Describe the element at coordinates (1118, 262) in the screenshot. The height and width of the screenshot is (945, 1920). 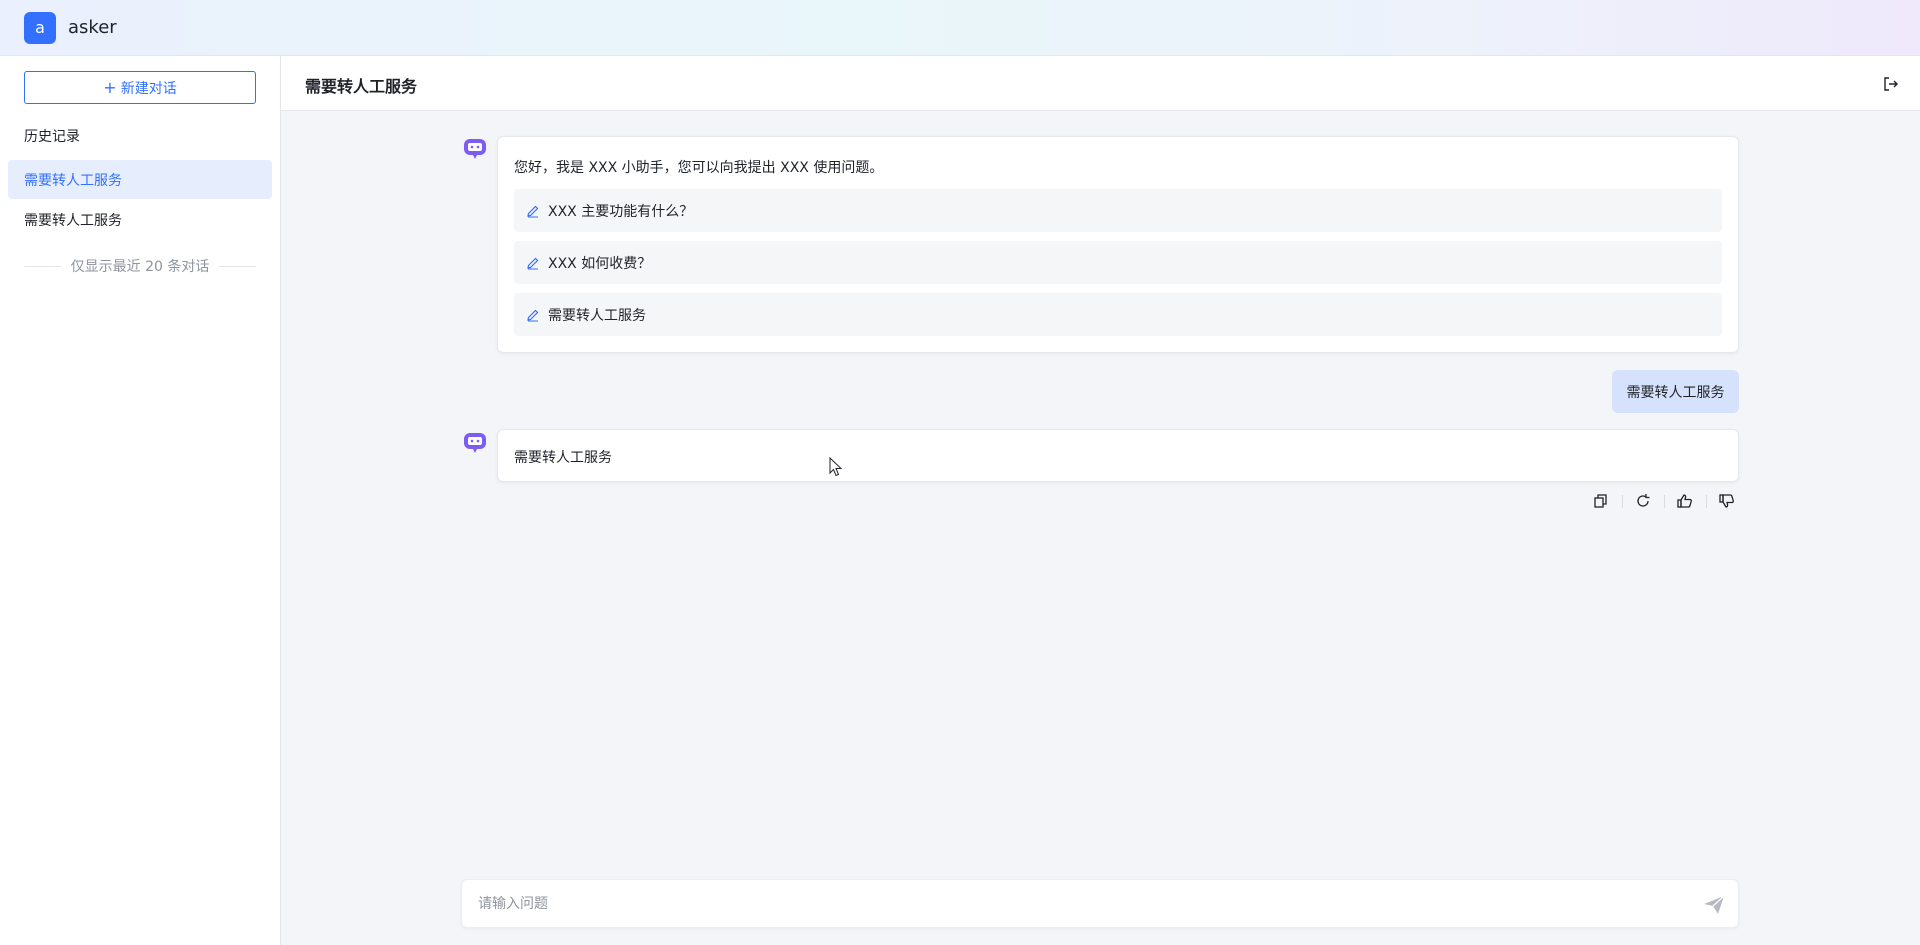
I see `suggestion-item: XXX 如何收费？` at that location.